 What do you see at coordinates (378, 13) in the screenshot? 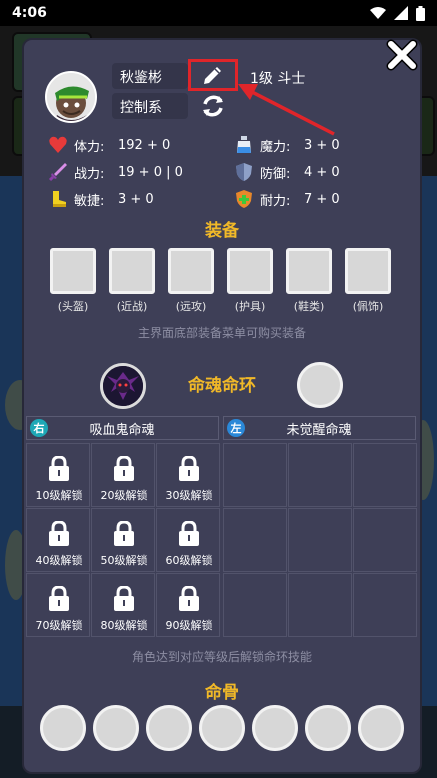
I see `wifi-icon` at bounding box center [378, 13].